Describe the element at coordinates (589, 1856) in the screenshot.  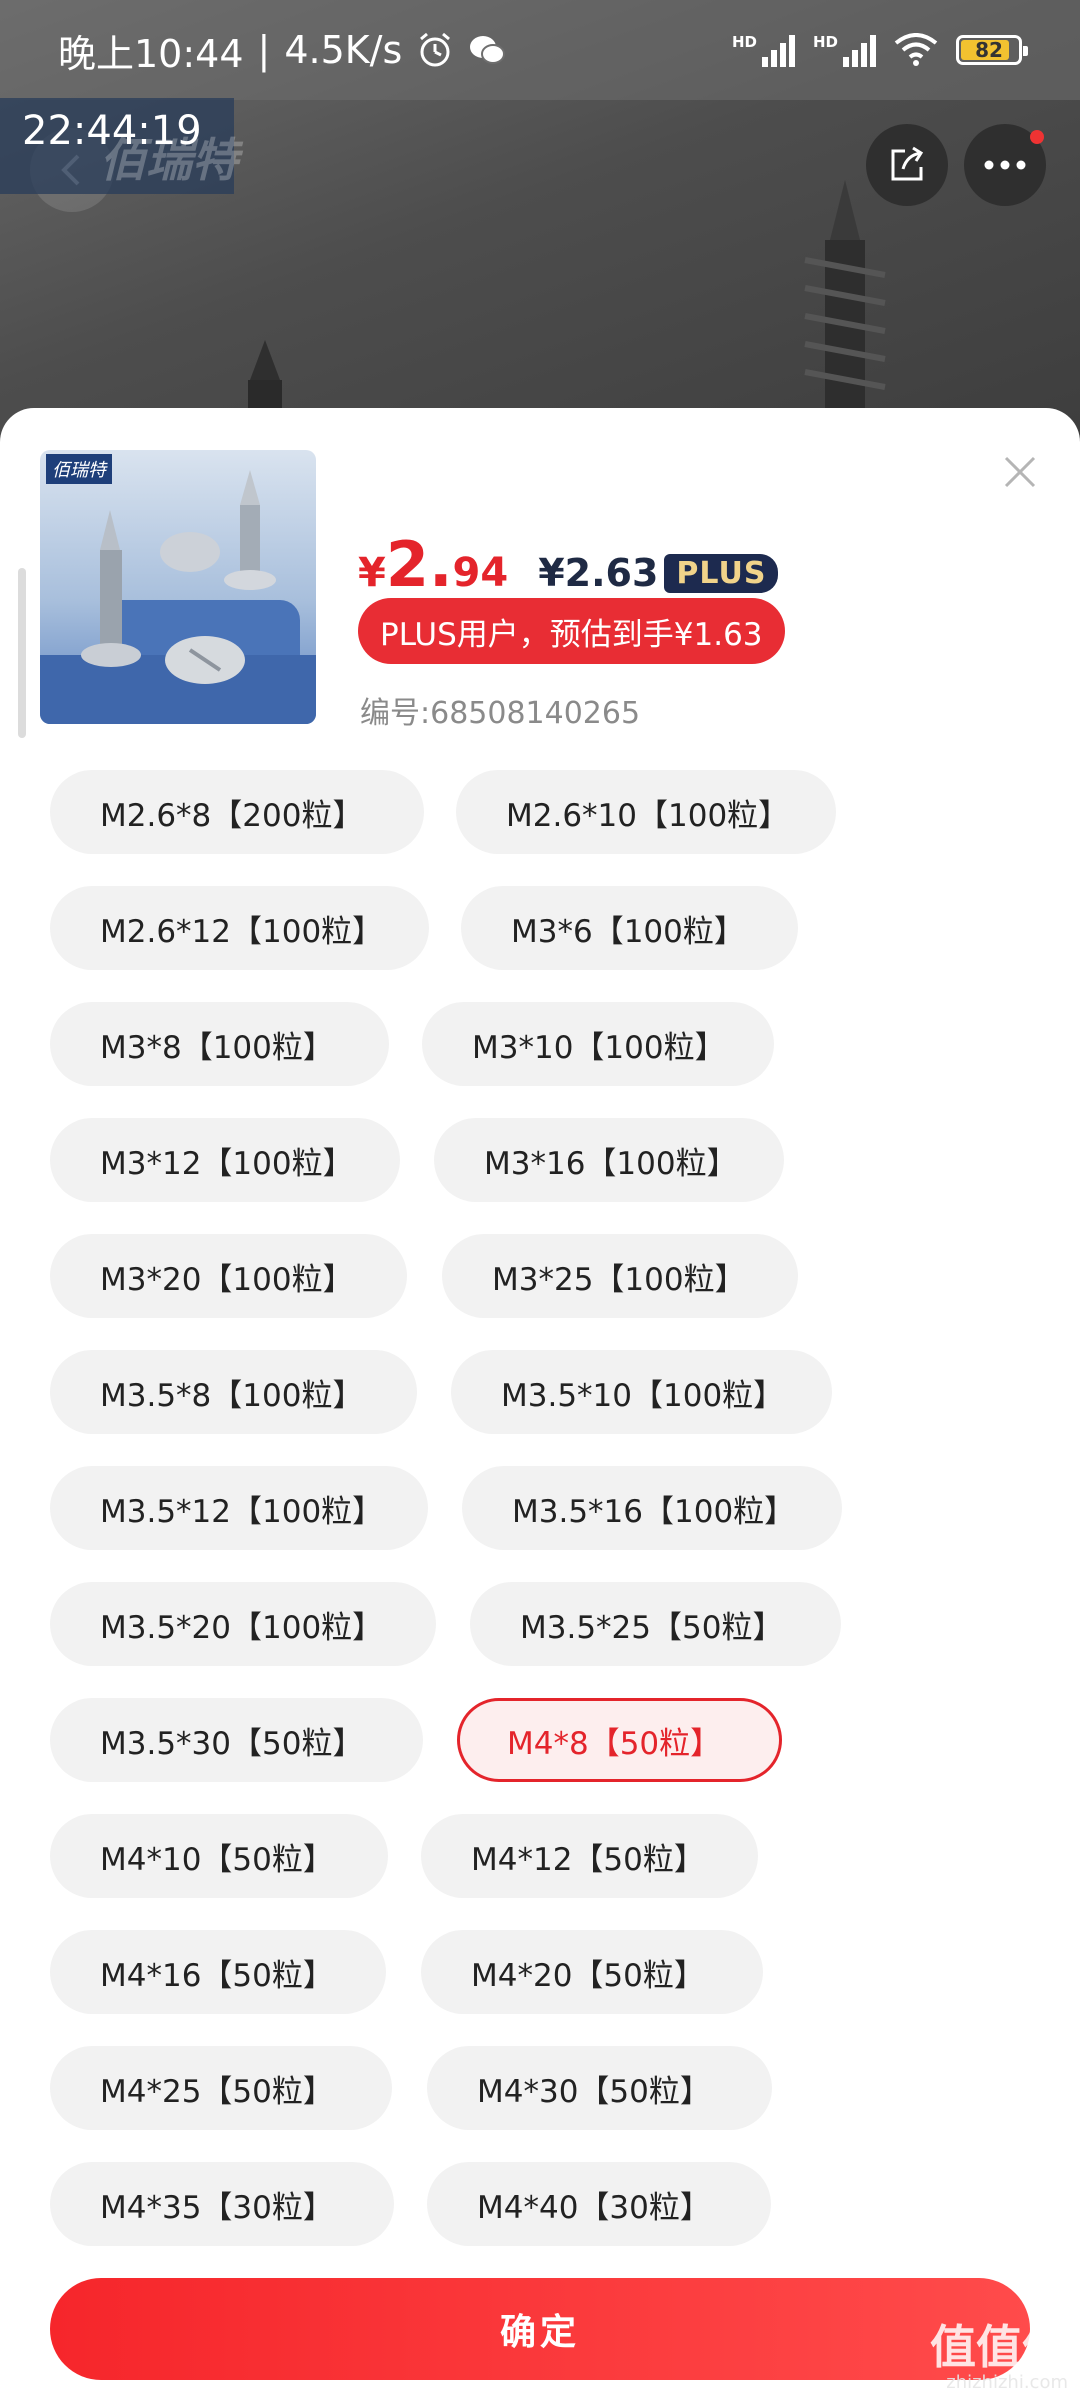
I see `spec-option: M4*12【50粒】` at that location.